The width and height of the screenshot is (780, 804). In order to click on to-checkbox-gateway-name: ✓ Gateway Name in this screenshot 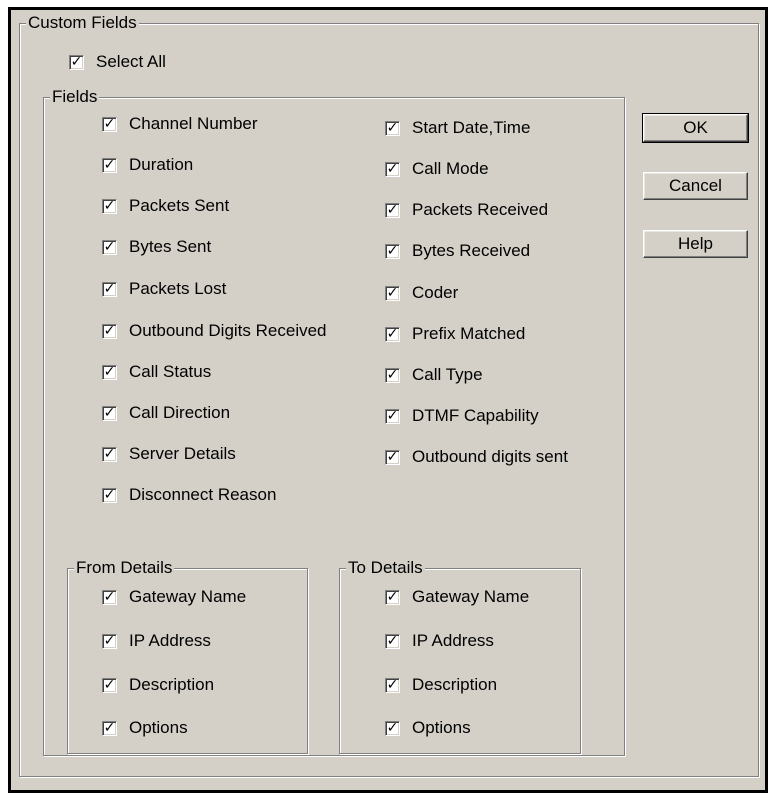, I will do `click(457, 597)`.